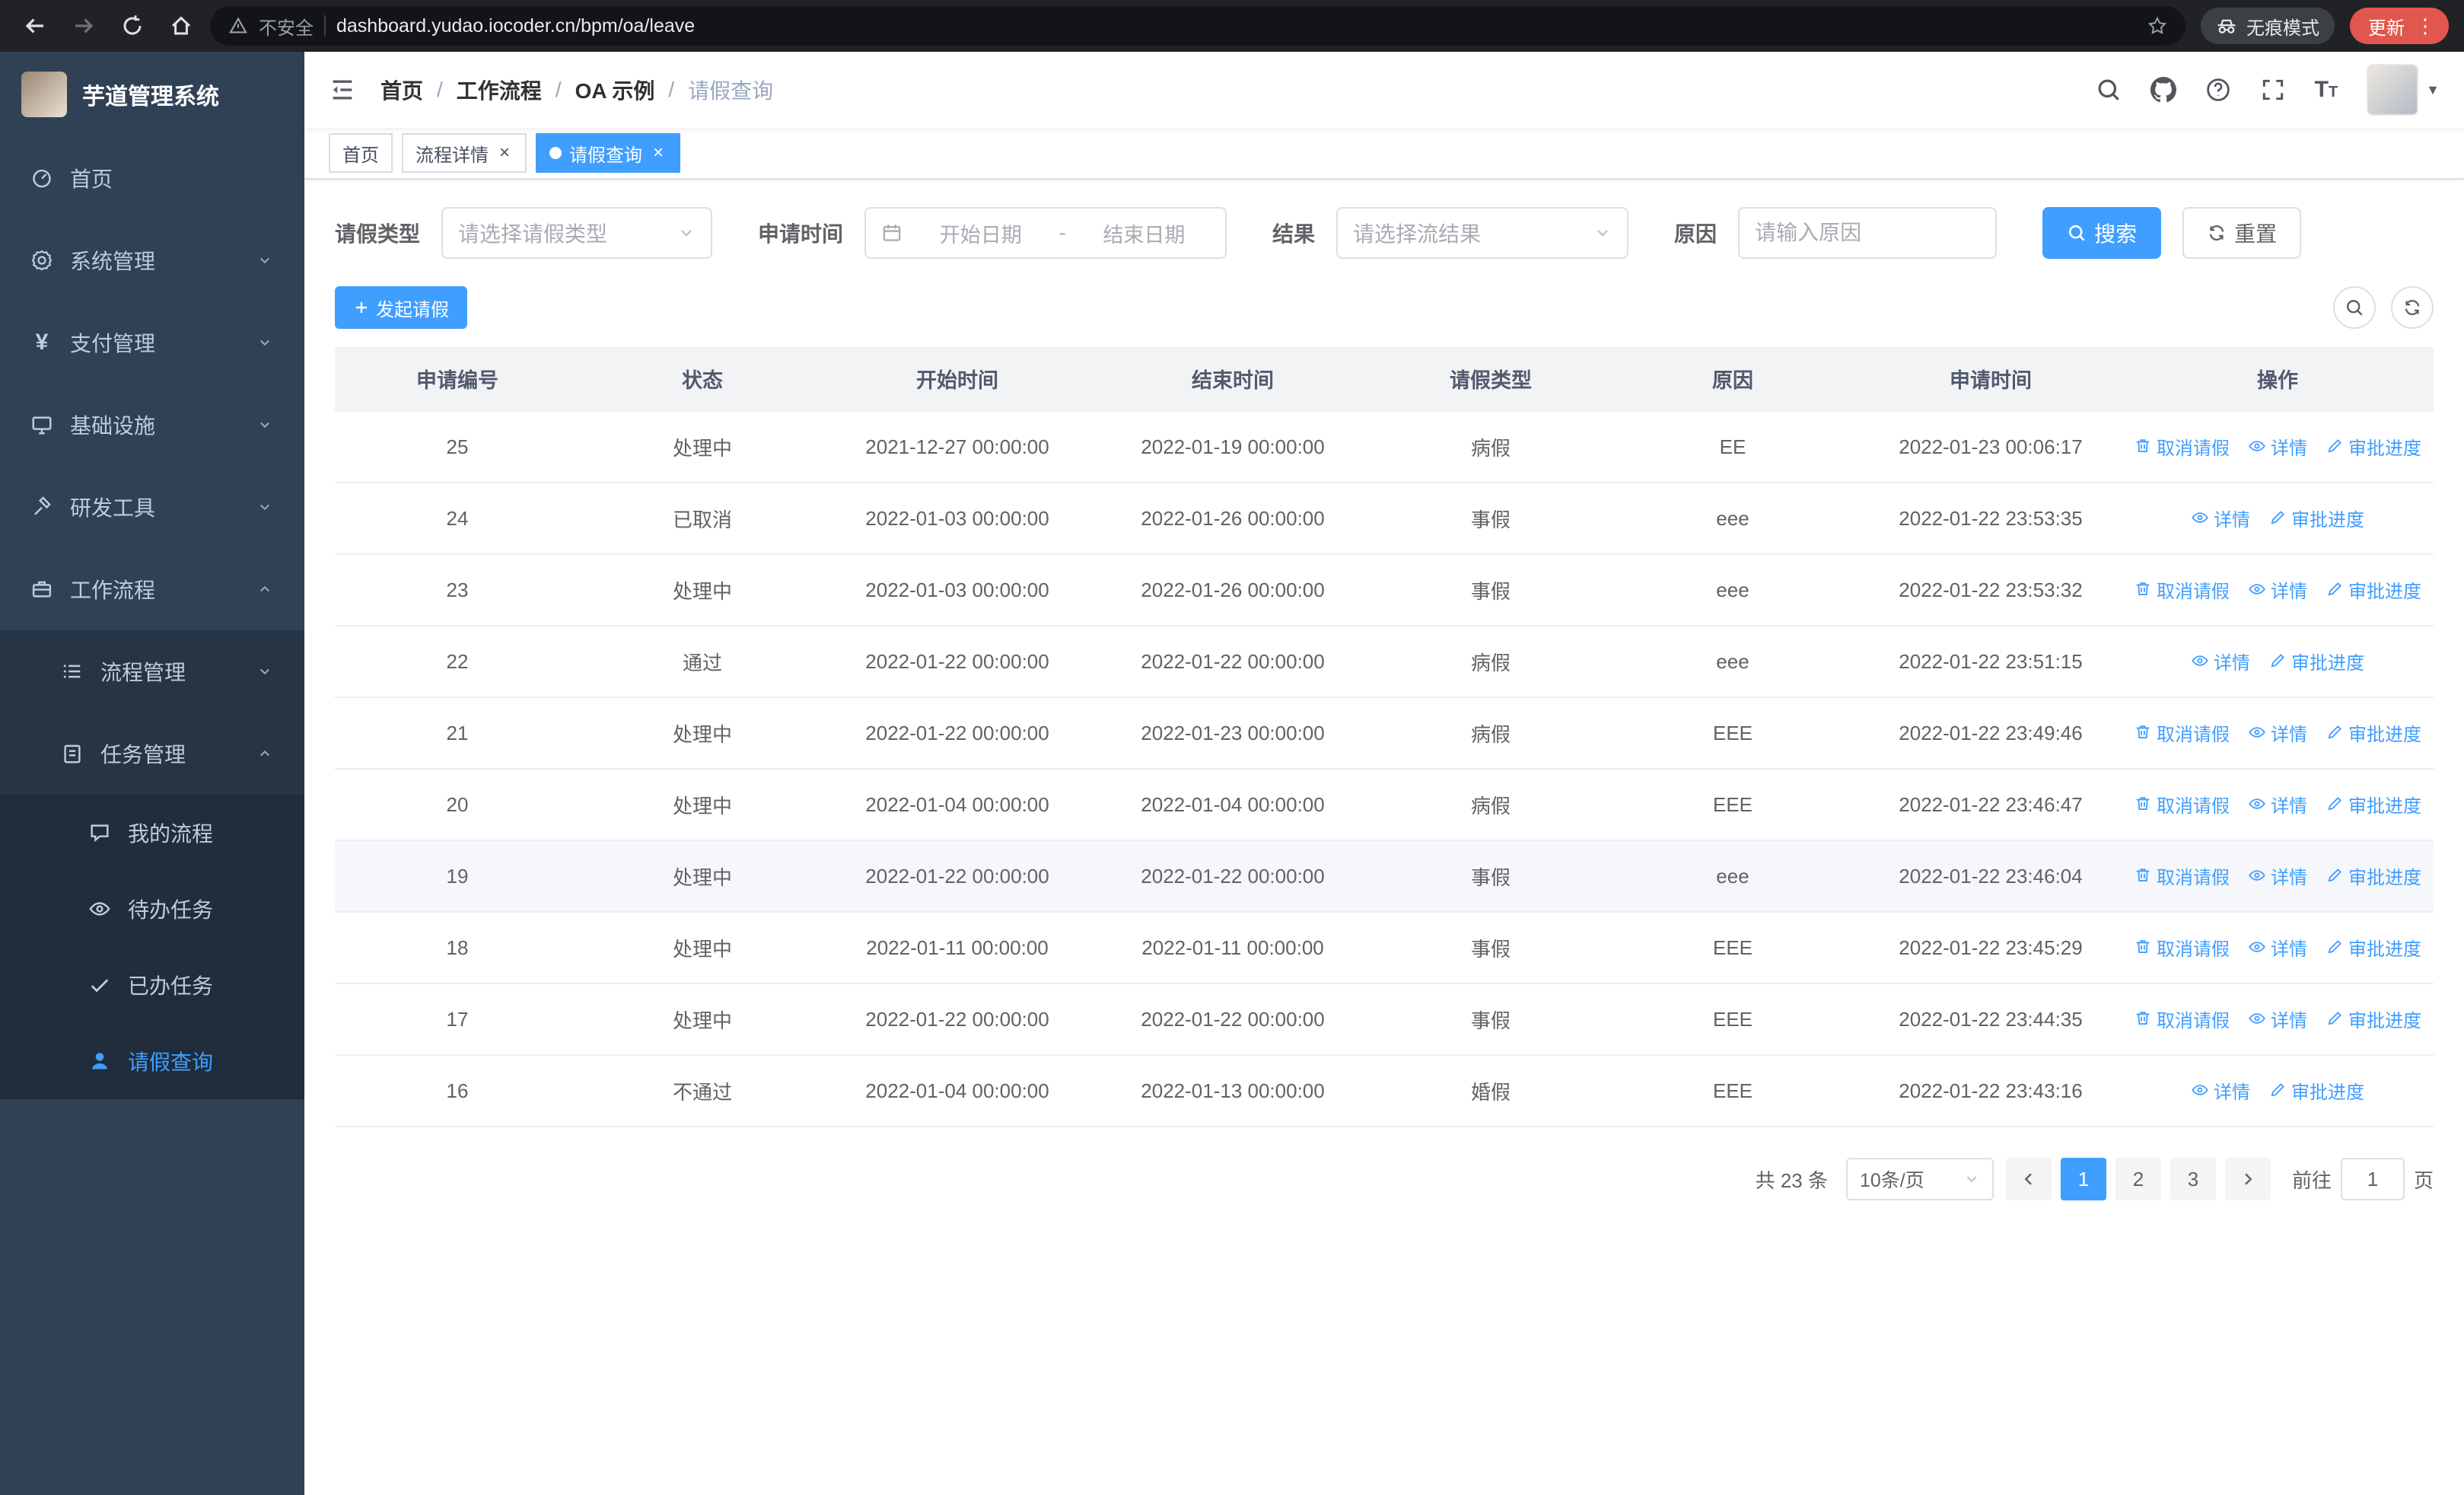 The image size is (2464, 1495). I want to click on sidebar-item-todo-tasks: 待办任务, so click(152, 909).